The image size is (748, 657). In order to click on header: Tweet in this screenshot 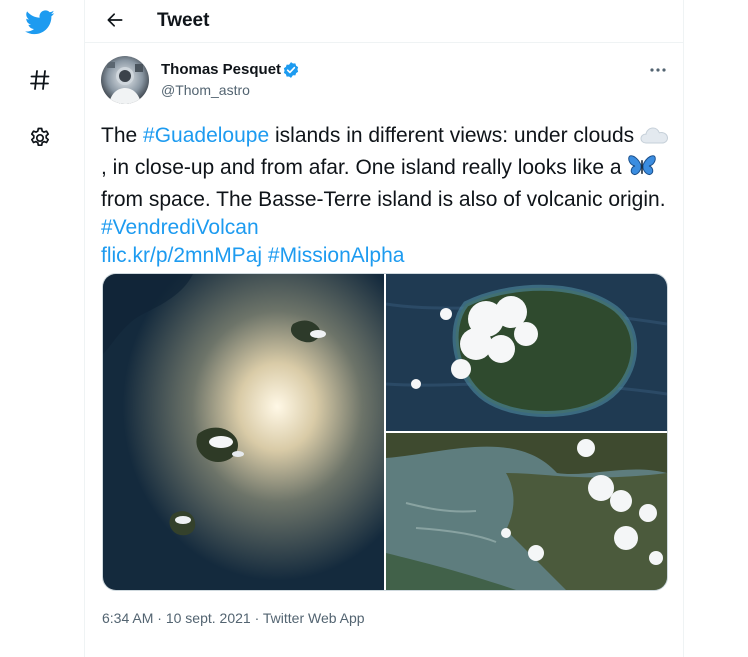, I will do `click(384, 21)`.